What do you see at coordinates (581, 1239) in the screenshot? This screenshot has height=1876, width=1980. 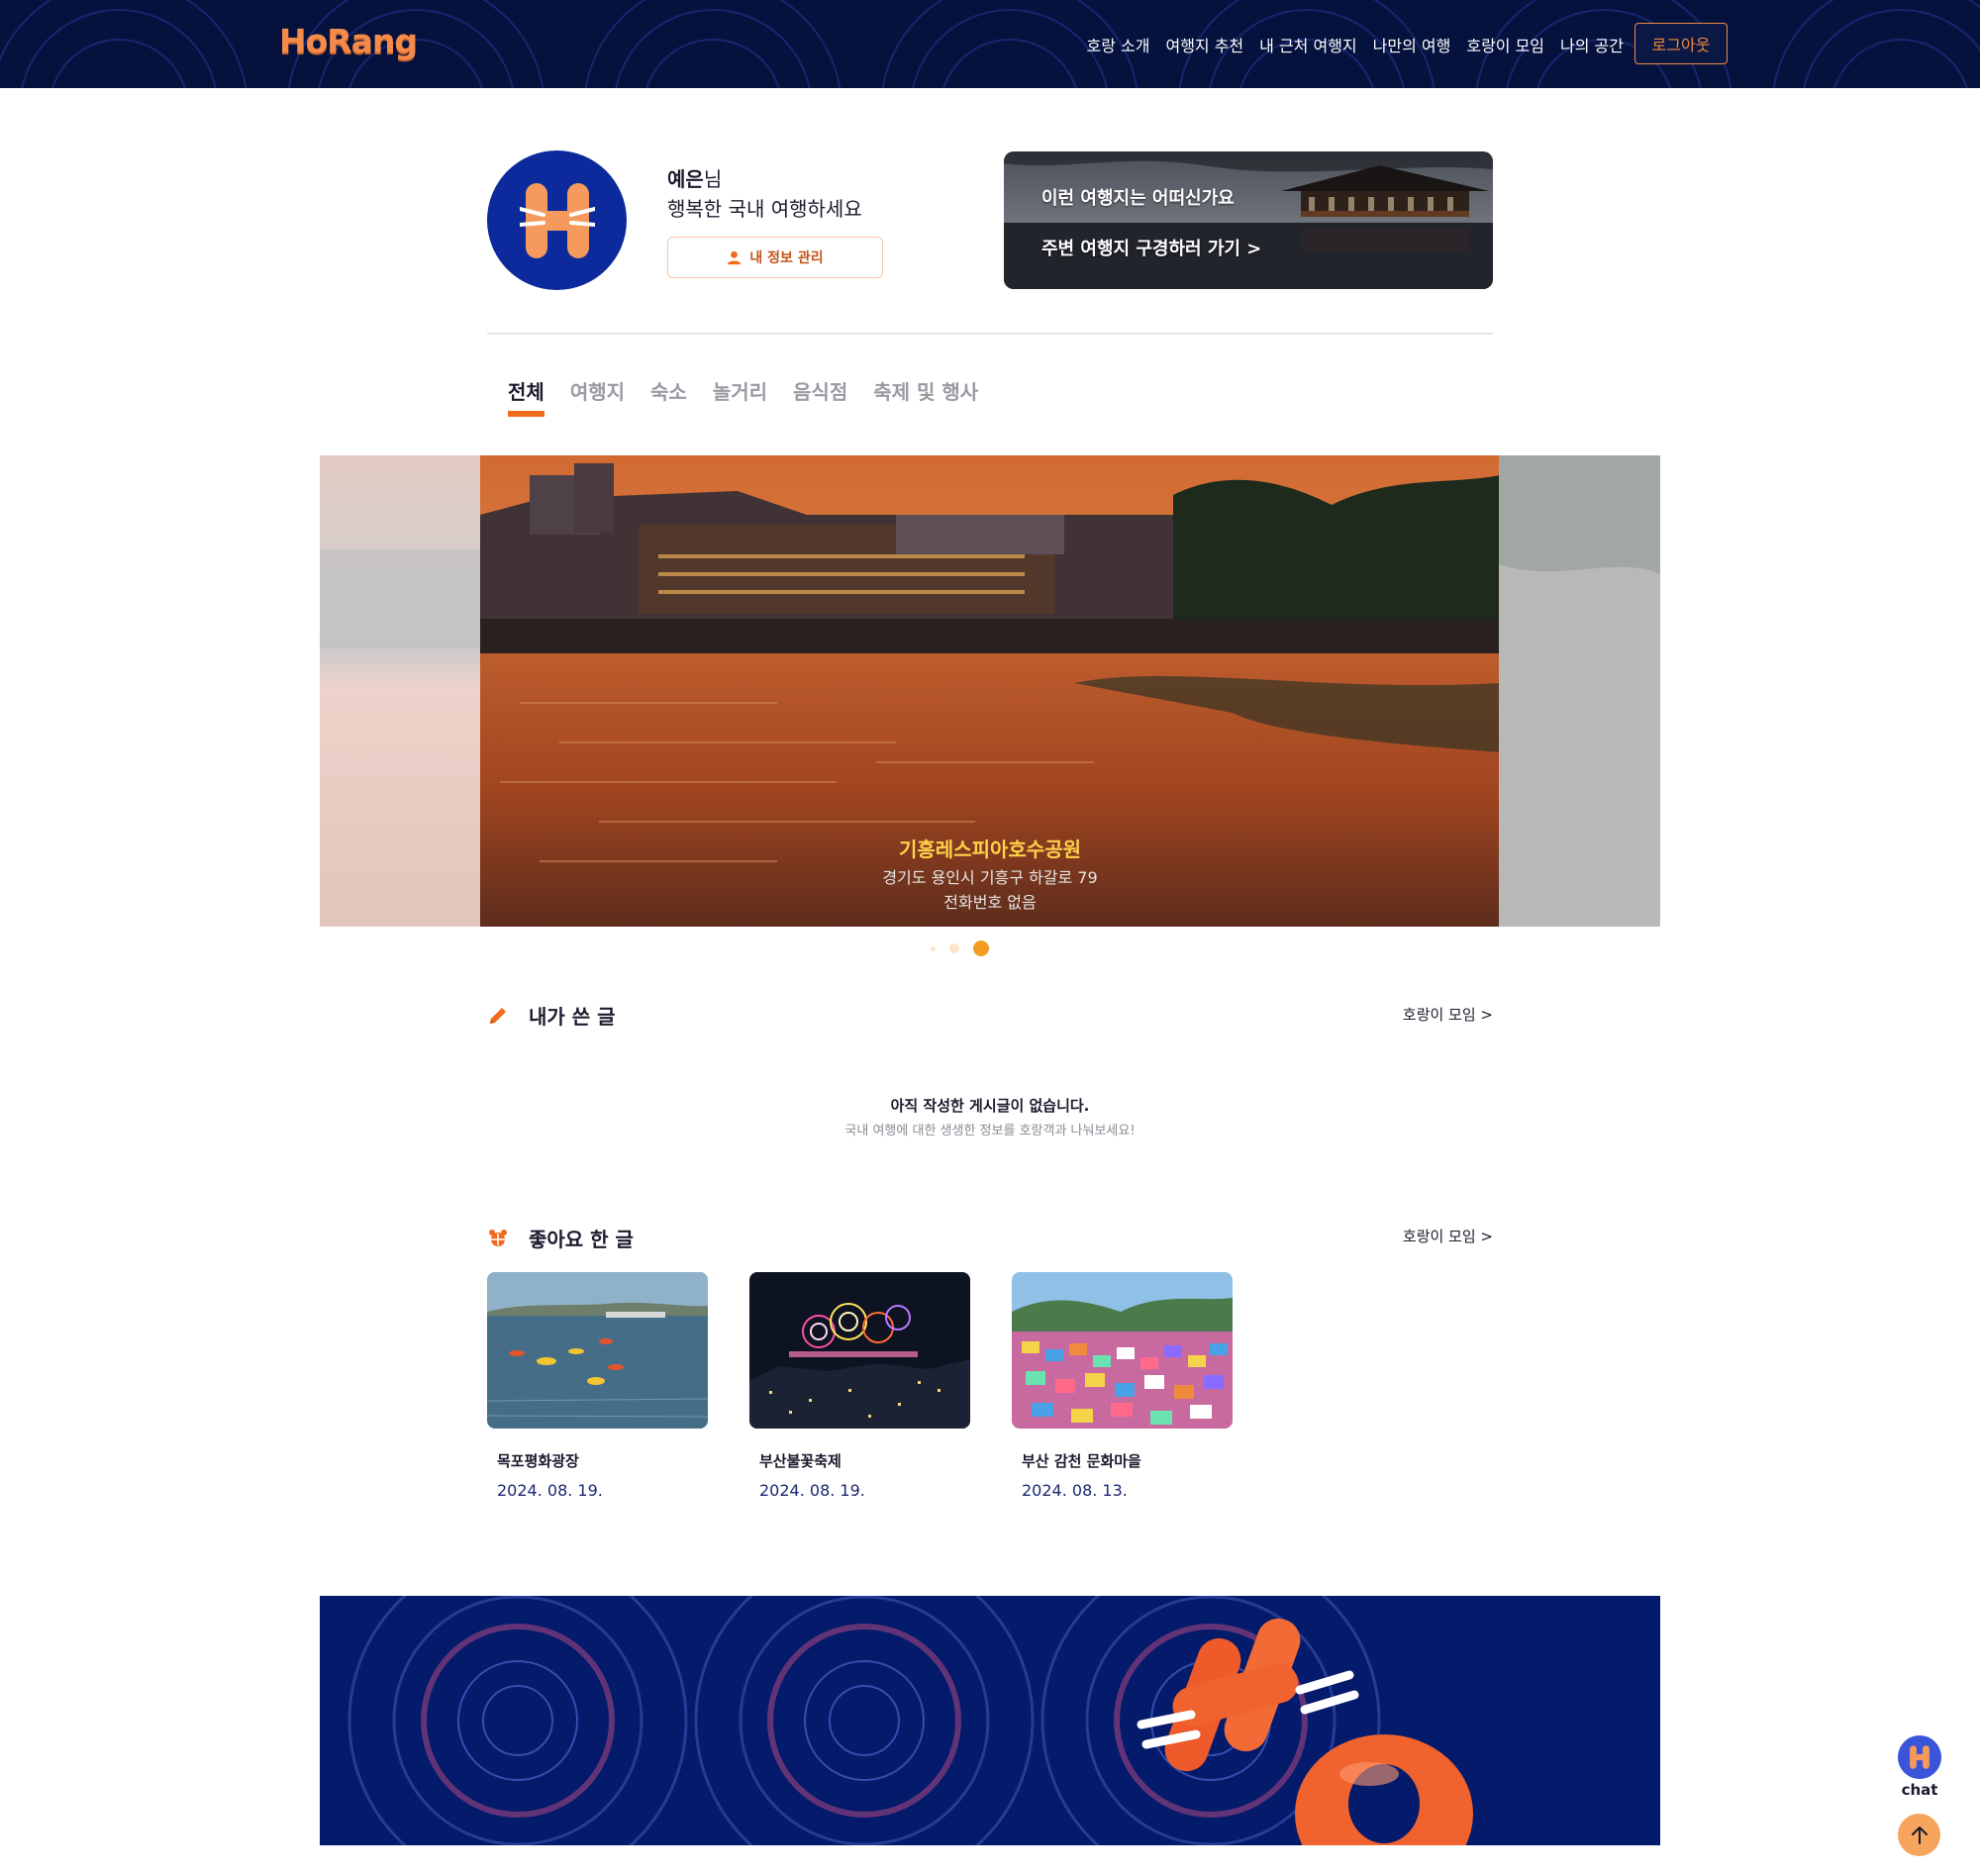 I see `liked-posts-title: 좋아요 한 글` at bounding box center [581, 1239].